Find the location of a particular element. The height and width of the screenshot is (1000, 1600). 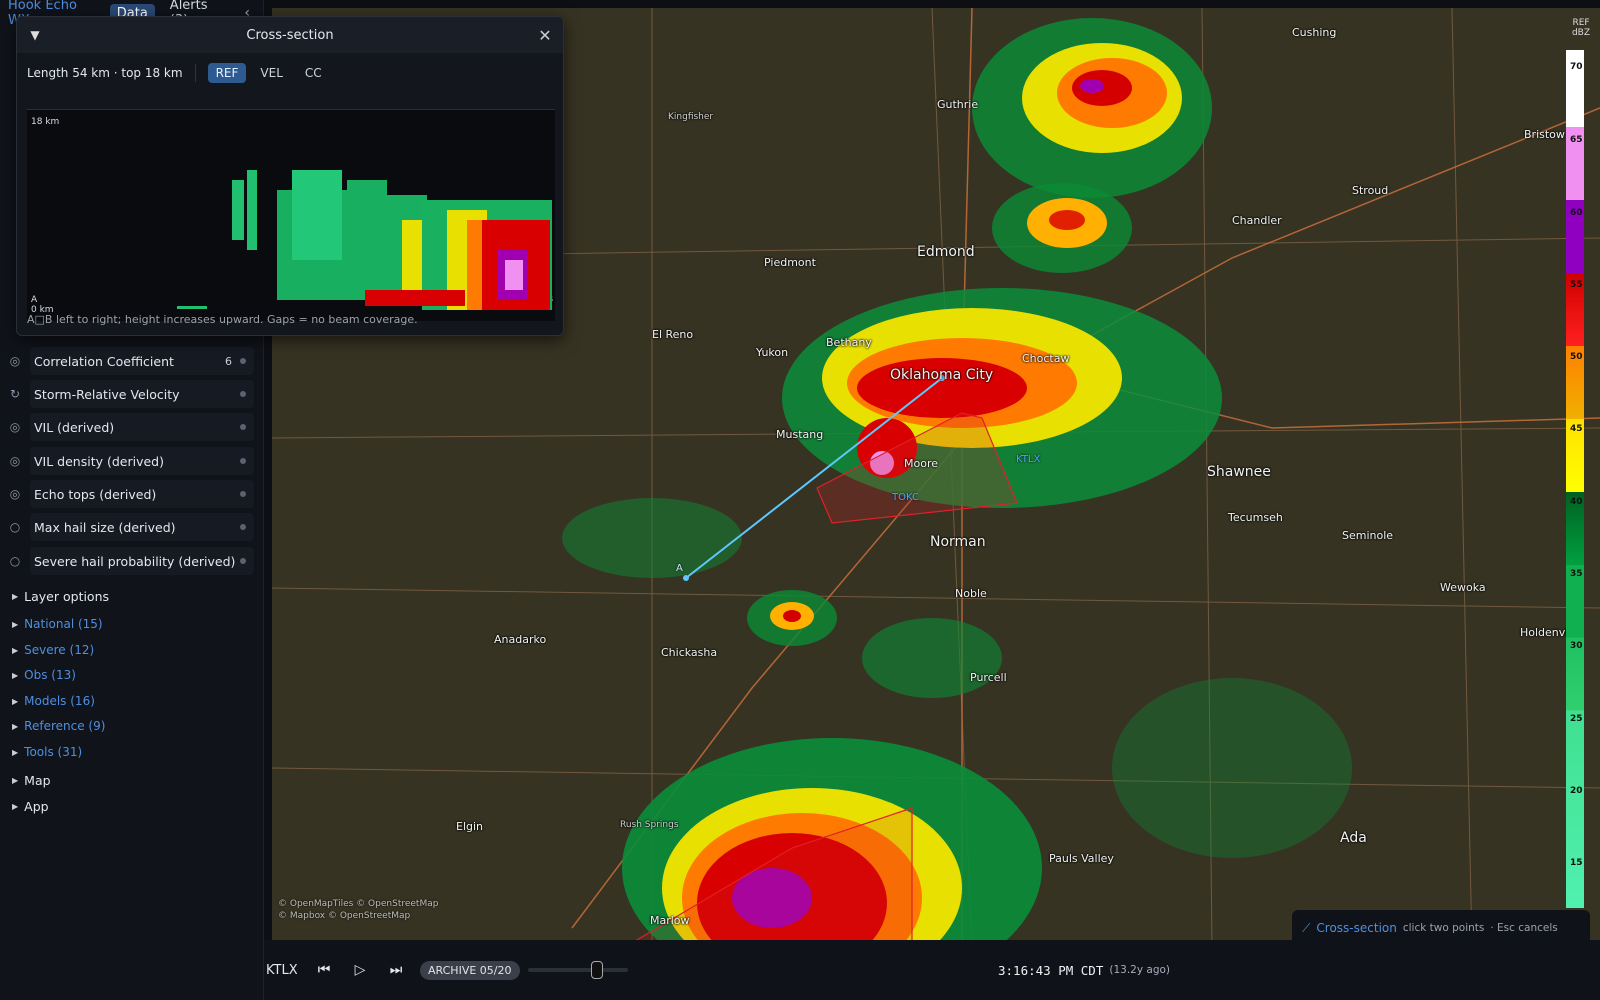

point-a-label: A is located at coordinates (34, 300).